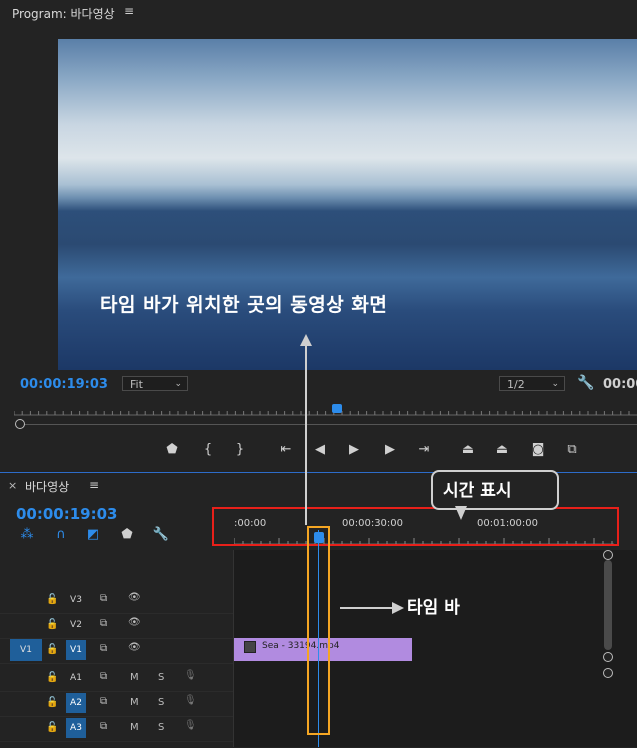  Describe the element at coordinates (398, 608) in the screenshot. I see `annotation-arrow-right-head` at that location.